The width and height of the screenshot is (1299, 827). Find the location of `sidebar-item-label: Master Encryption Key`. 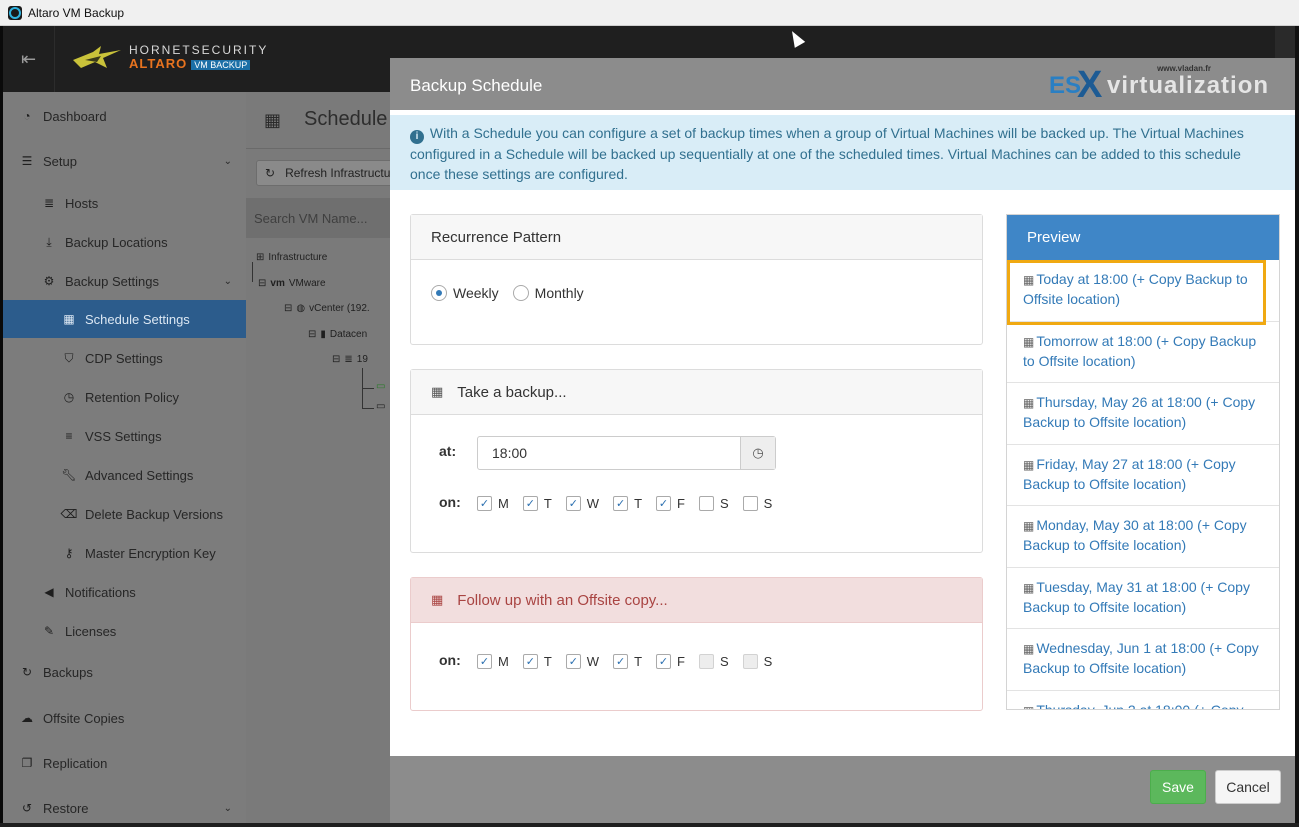

sidebar-item-label: Master Encryption Key is located at coordinates (150, 553).